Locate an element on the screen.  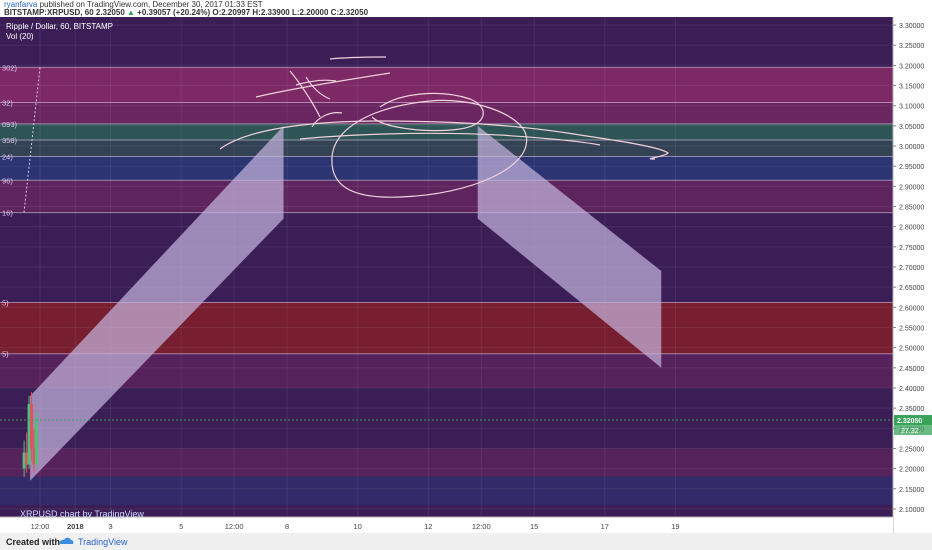
up-arrow-icon: ▲ is located at coordinates (131, 12).